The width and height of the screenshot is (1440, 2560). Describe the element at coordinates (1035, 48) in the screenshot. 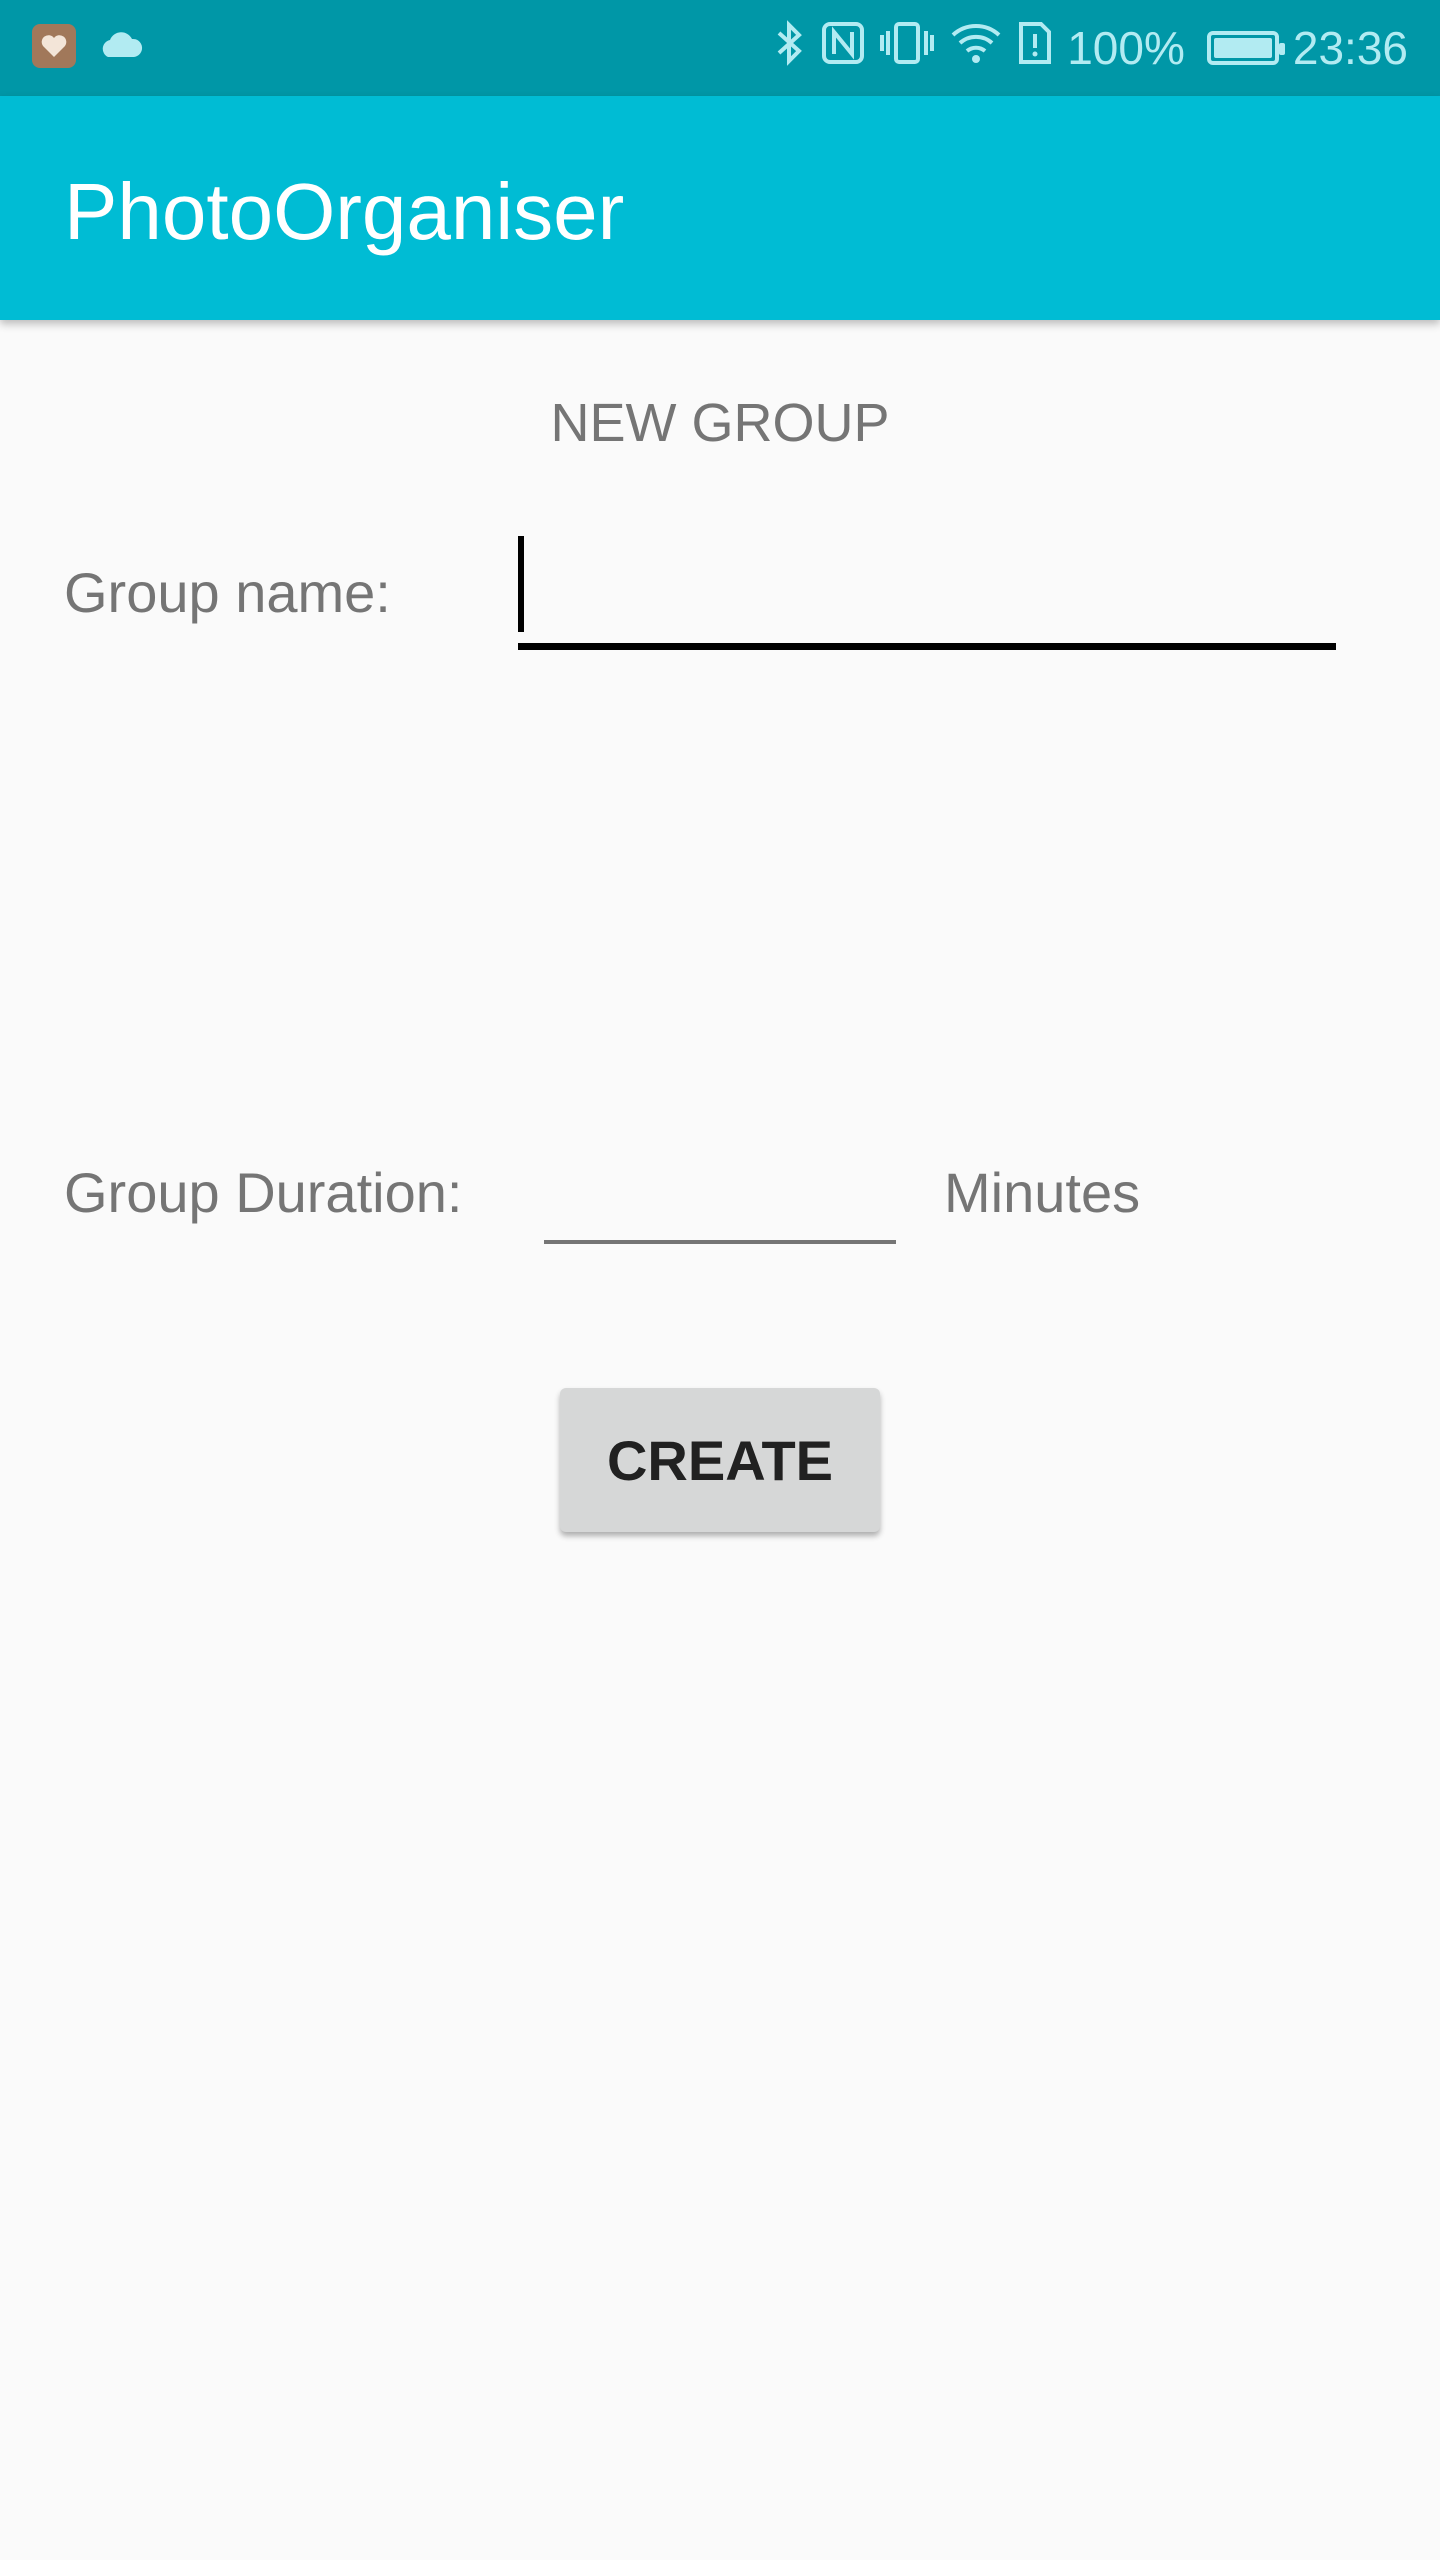

I see `sim-alert-icon` at that location.